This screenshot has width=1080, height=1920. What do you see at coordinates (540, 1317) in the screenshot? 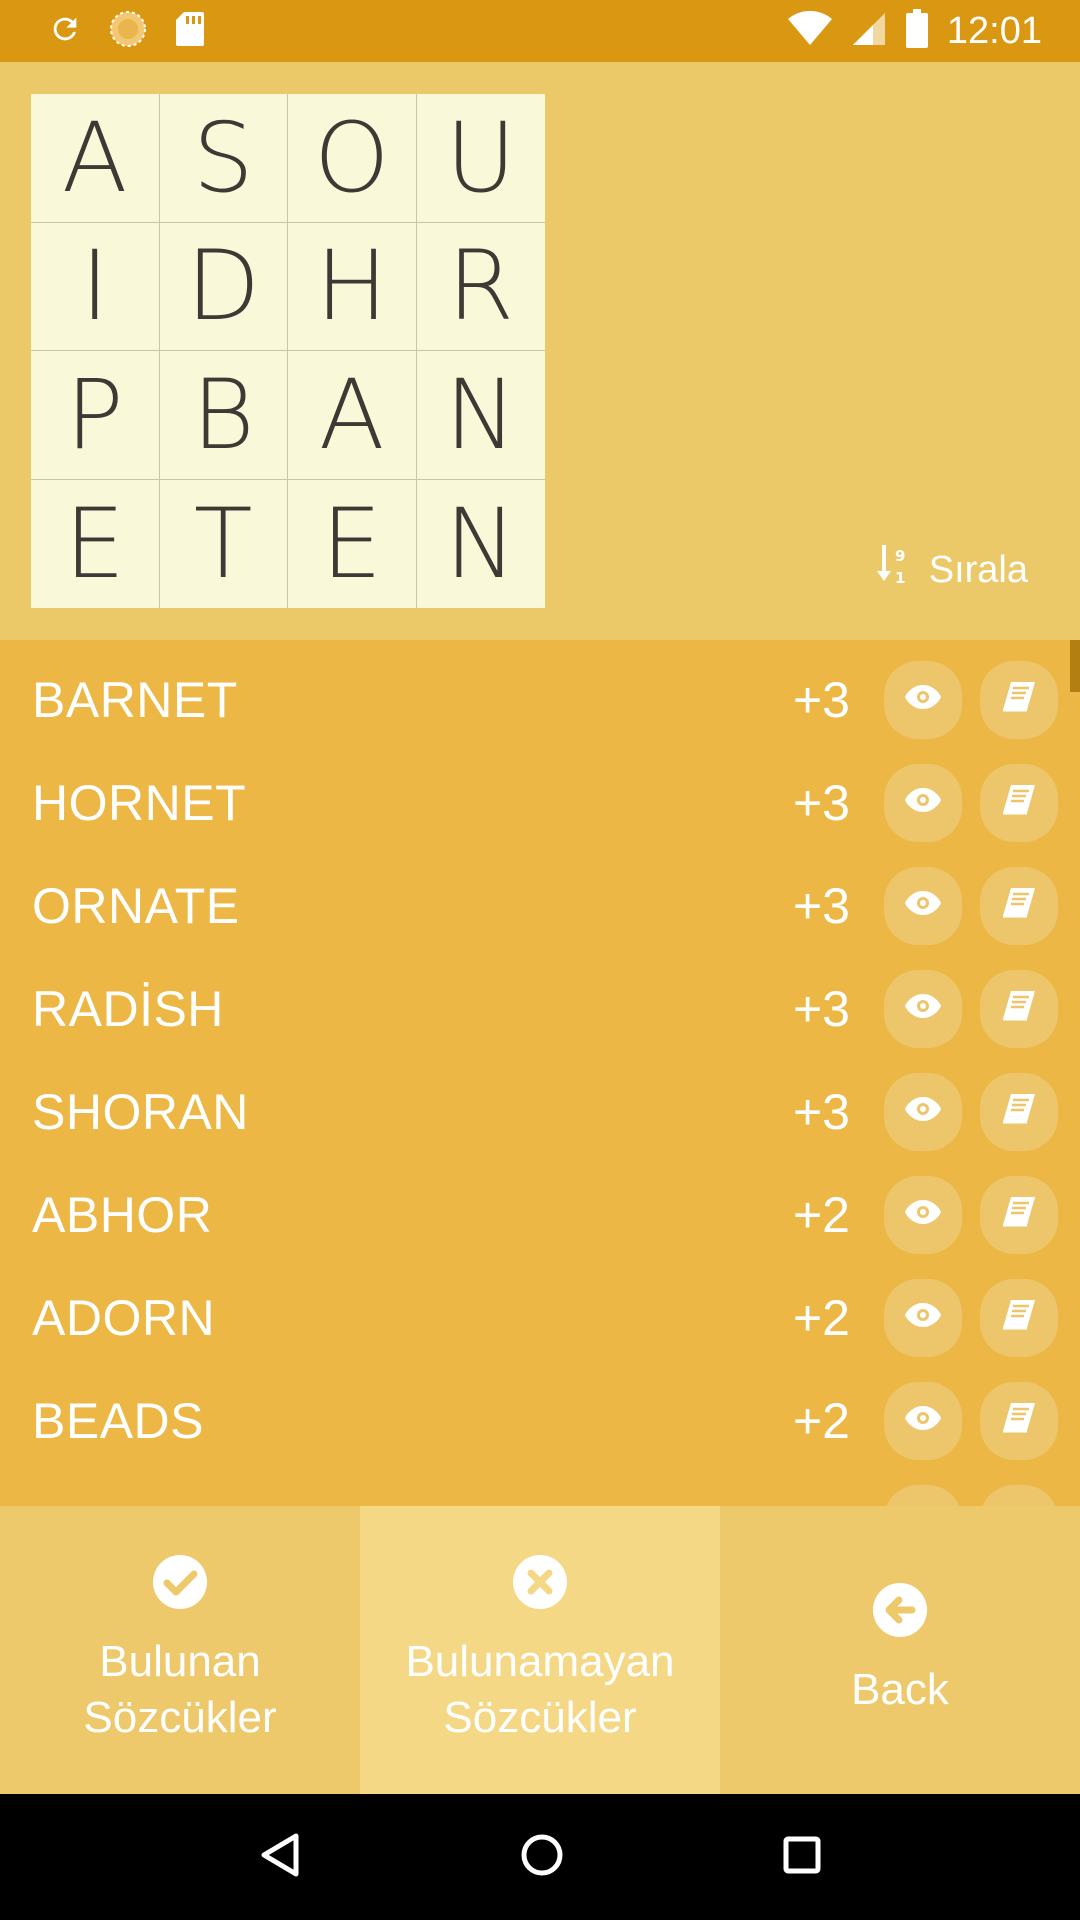
I see `word-row: ADORN +2` at bounding box center [540, 1317].